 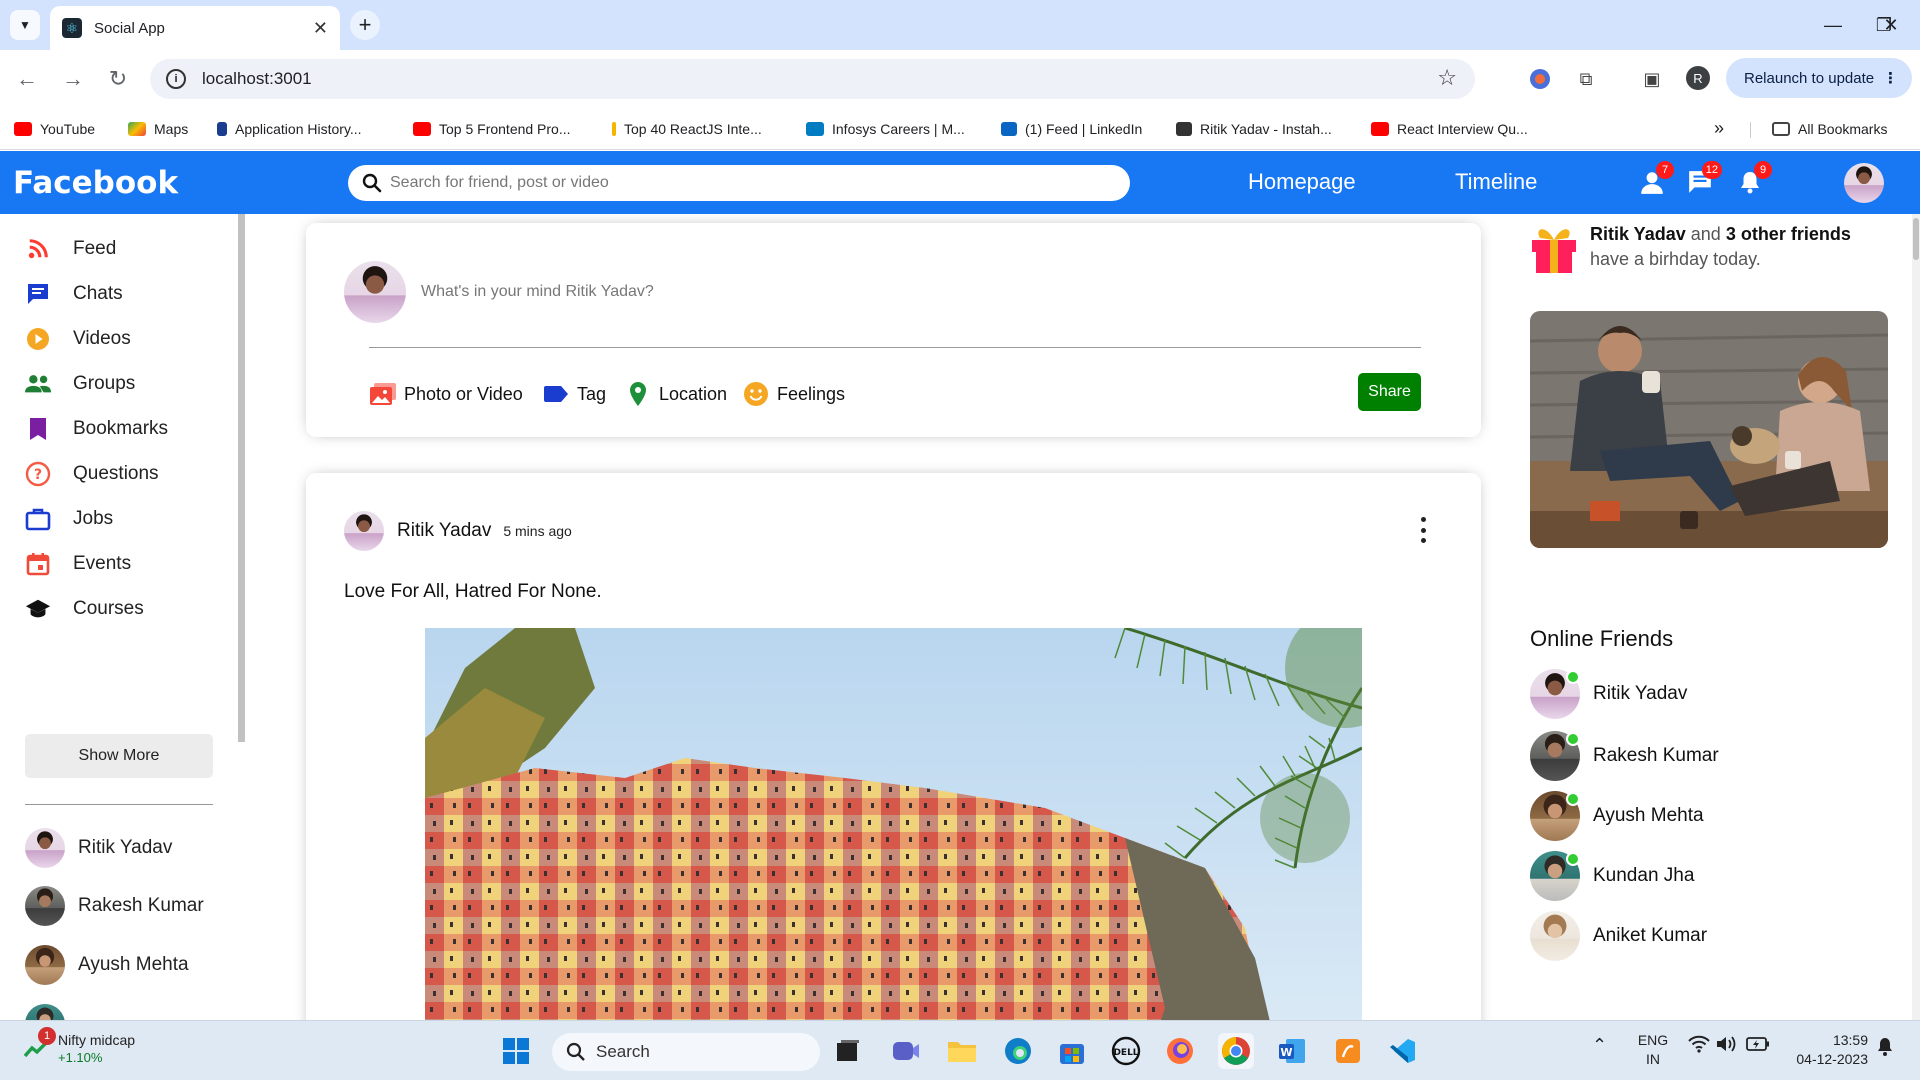 I want to click on taskbar-clock: 13:59 04-12-2023, so click(x=1828, y=1050).